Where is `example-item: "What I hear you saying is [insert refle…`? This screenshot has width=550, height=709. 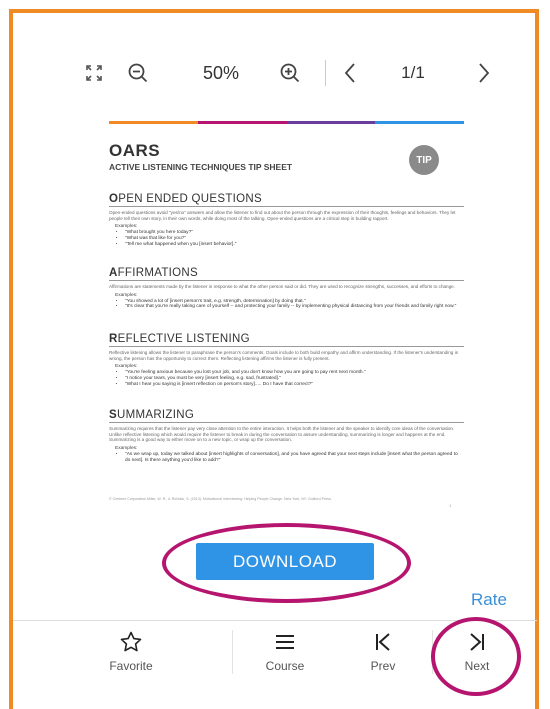
example-item: "What I hear you saying is [insert refle… is located at coordinates (294, 385).